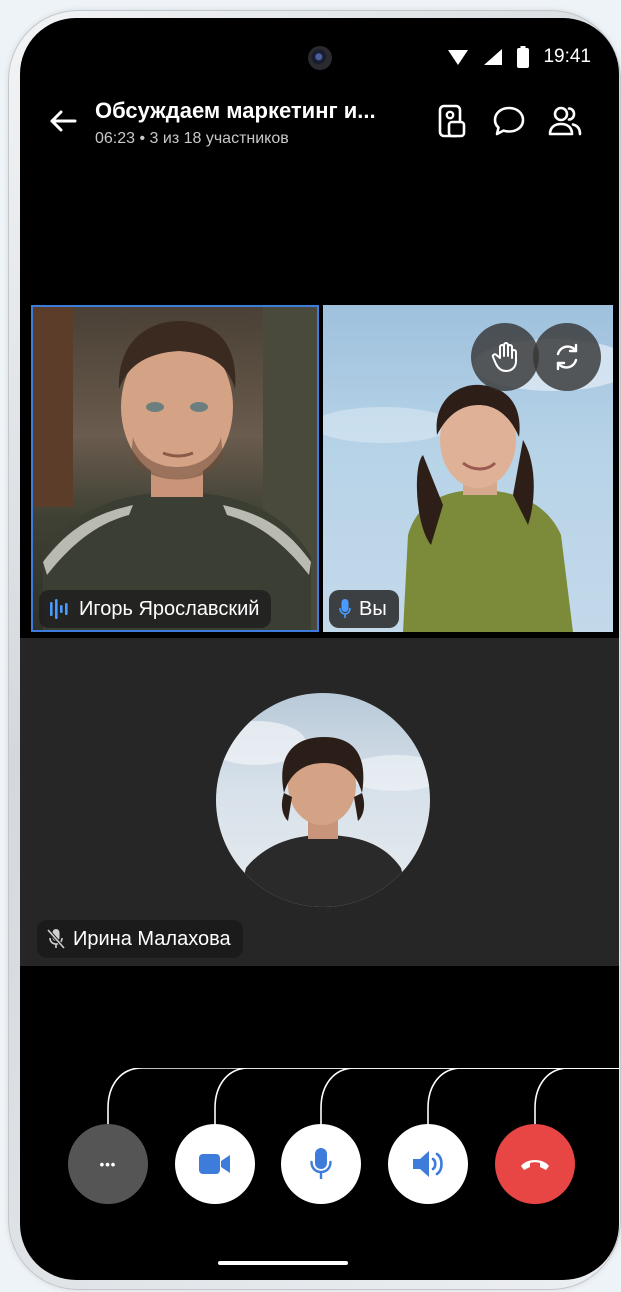 Image resolution: width=621 pixels, height=1292 pixels. I want to click on screen-share-icon, so click(452, 121).